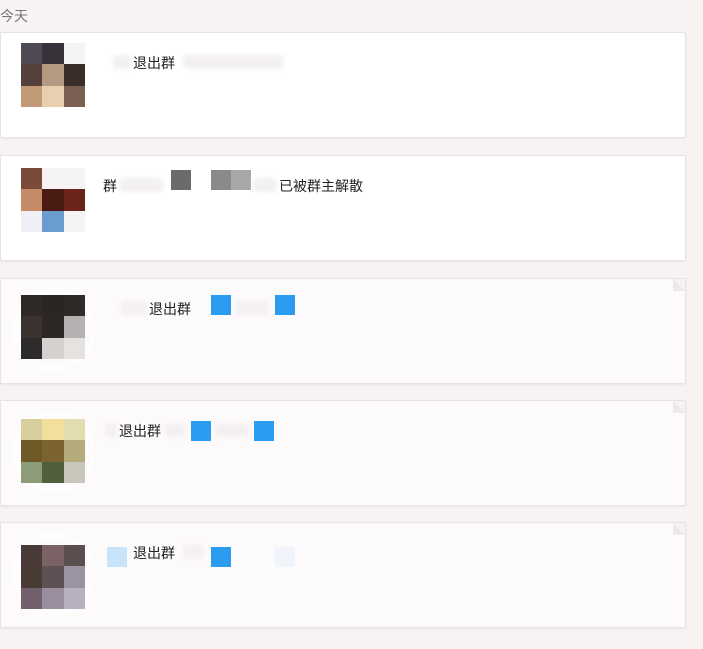  I want to click on date-section-header: 今天, so click(14, 17).